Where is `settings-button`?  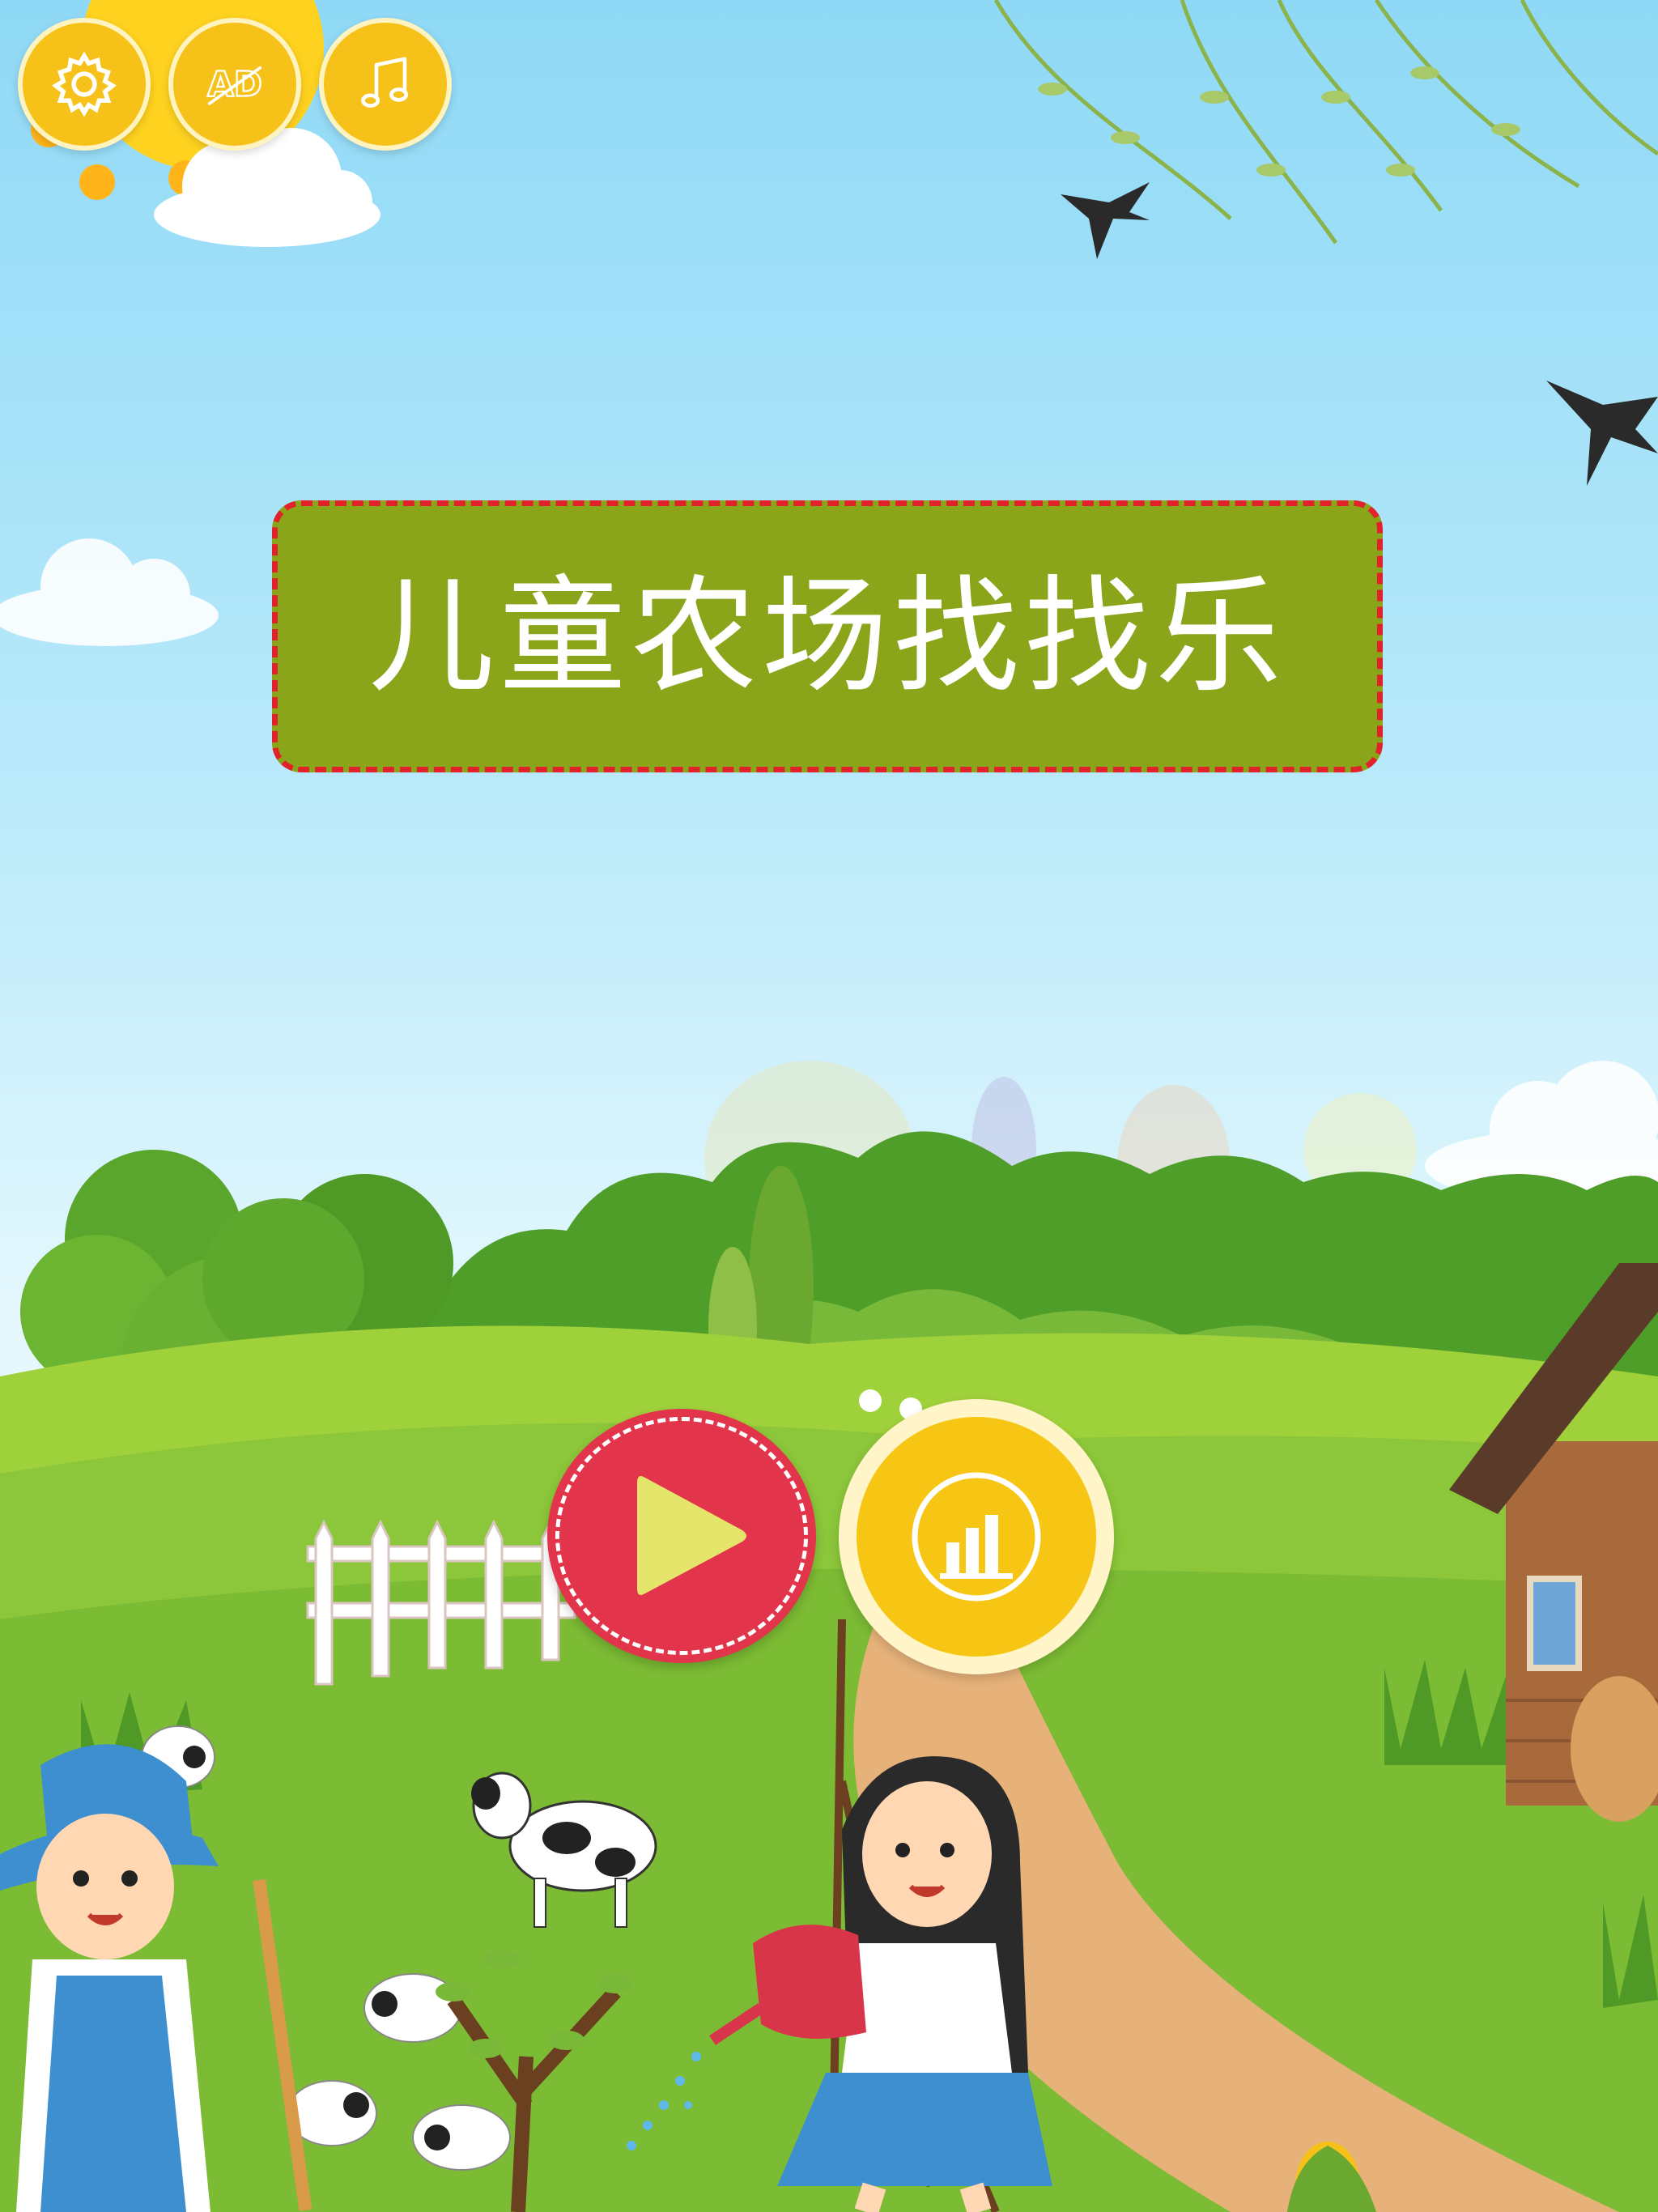 settings-button is located at coordinates (84, 85).